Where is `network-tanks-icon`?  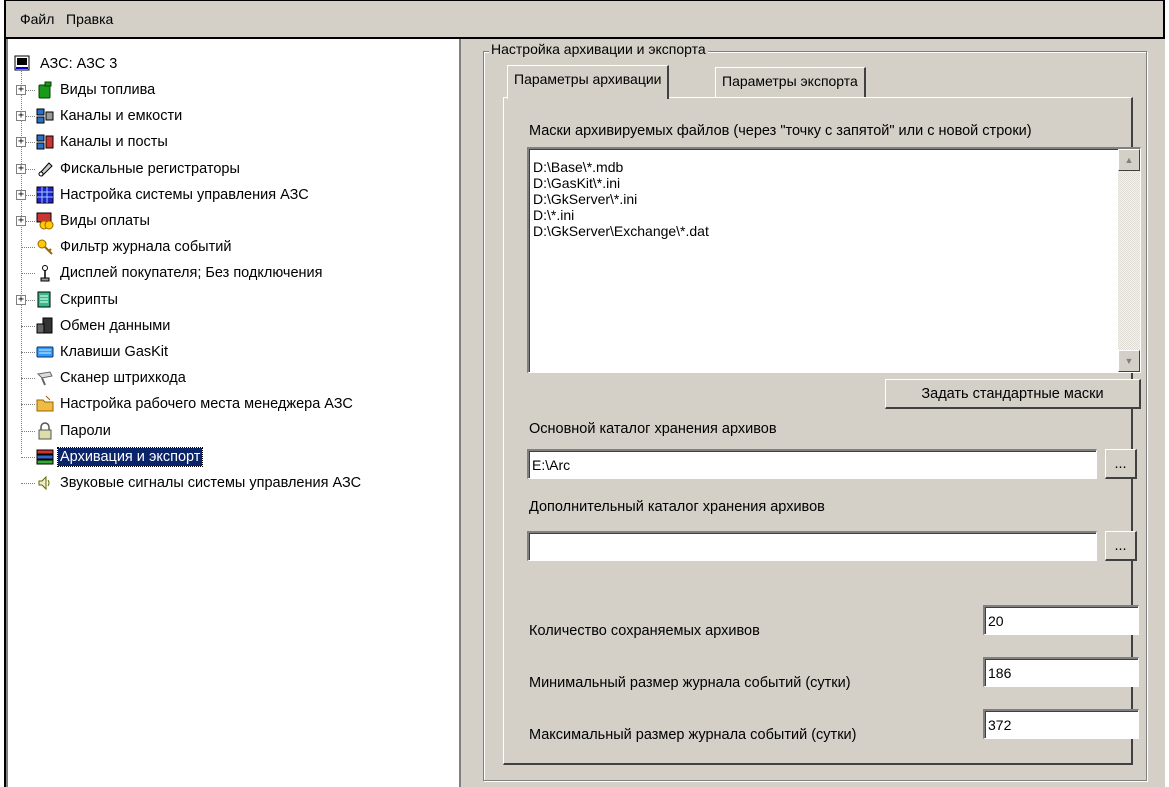 network-tanks-icon is located at coordinates (45, 116).